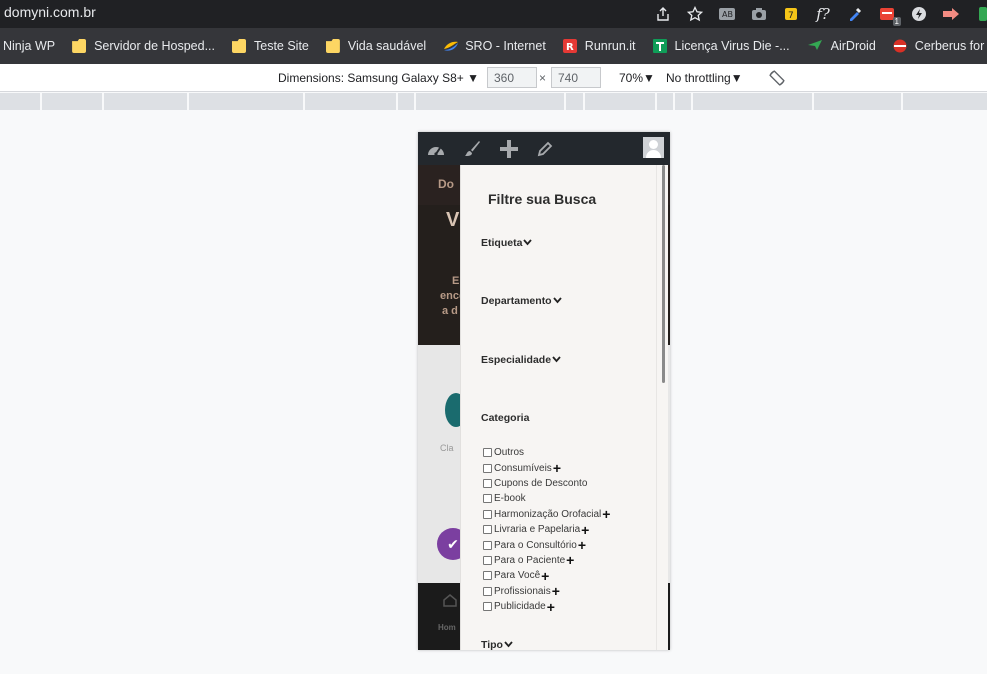  I want to click on svg-text: AB, so click(727, 14).